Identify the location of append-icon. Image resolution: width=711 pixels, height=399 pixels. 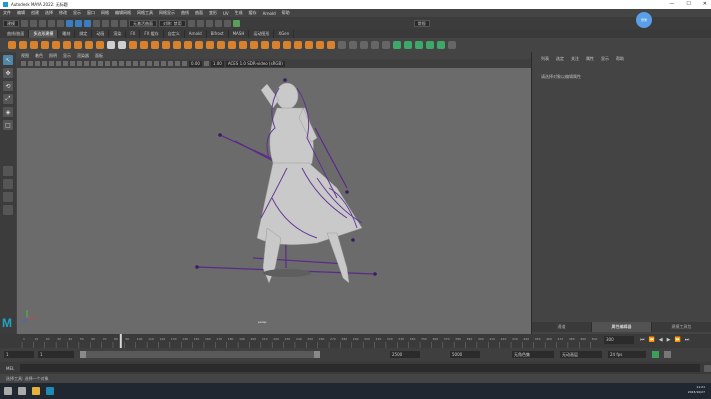
(232, 45).